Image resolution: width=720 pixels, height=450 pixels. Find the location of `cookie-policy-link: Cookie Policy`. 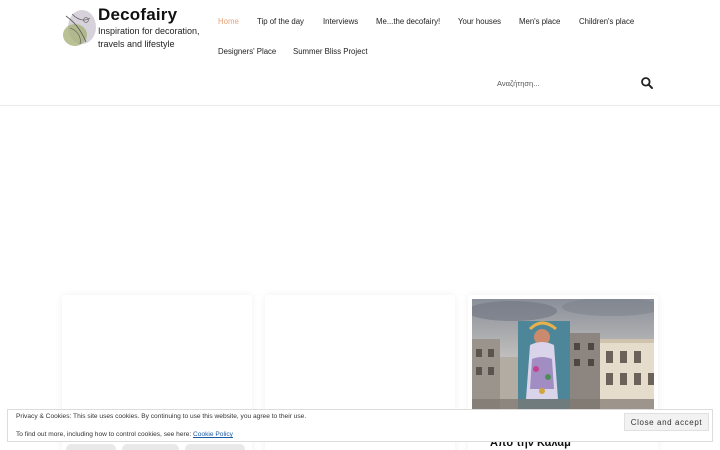

cookie-policy-link: Cookie Policy is located at coordinates (213, 434).